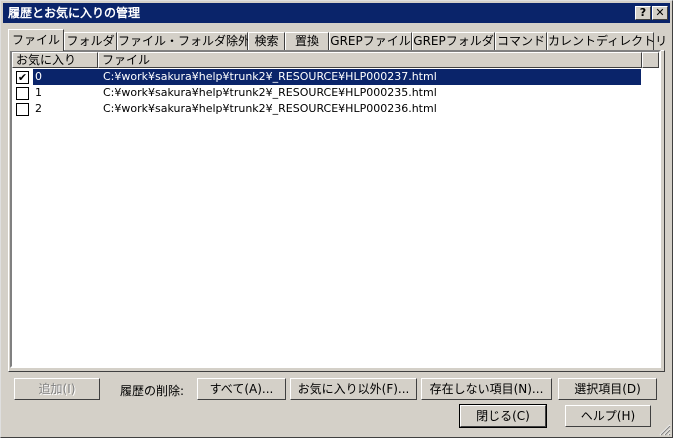 The height and width of the screenshot is (438, 673). I want to click on add-button: 追加(I), so click(57, 389).